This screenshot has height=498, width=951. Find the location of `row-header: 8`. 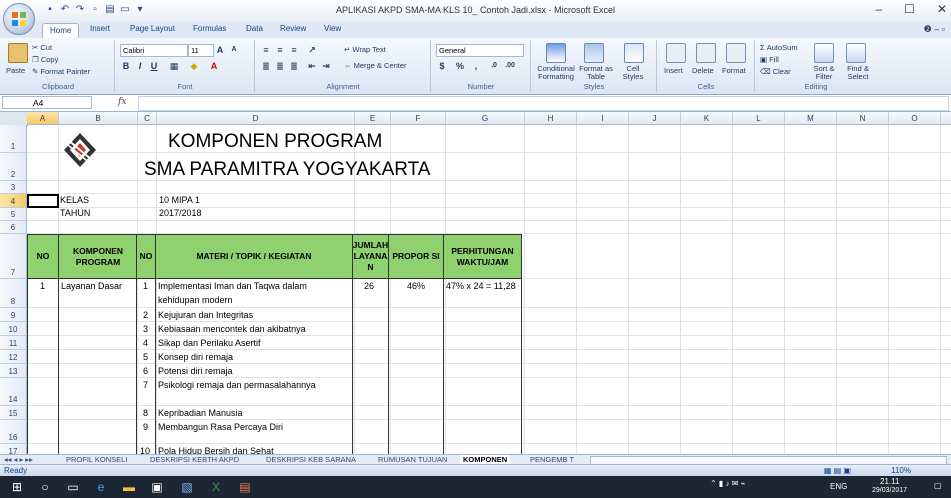

row-header: 8 is located at coordinates (13, 293).